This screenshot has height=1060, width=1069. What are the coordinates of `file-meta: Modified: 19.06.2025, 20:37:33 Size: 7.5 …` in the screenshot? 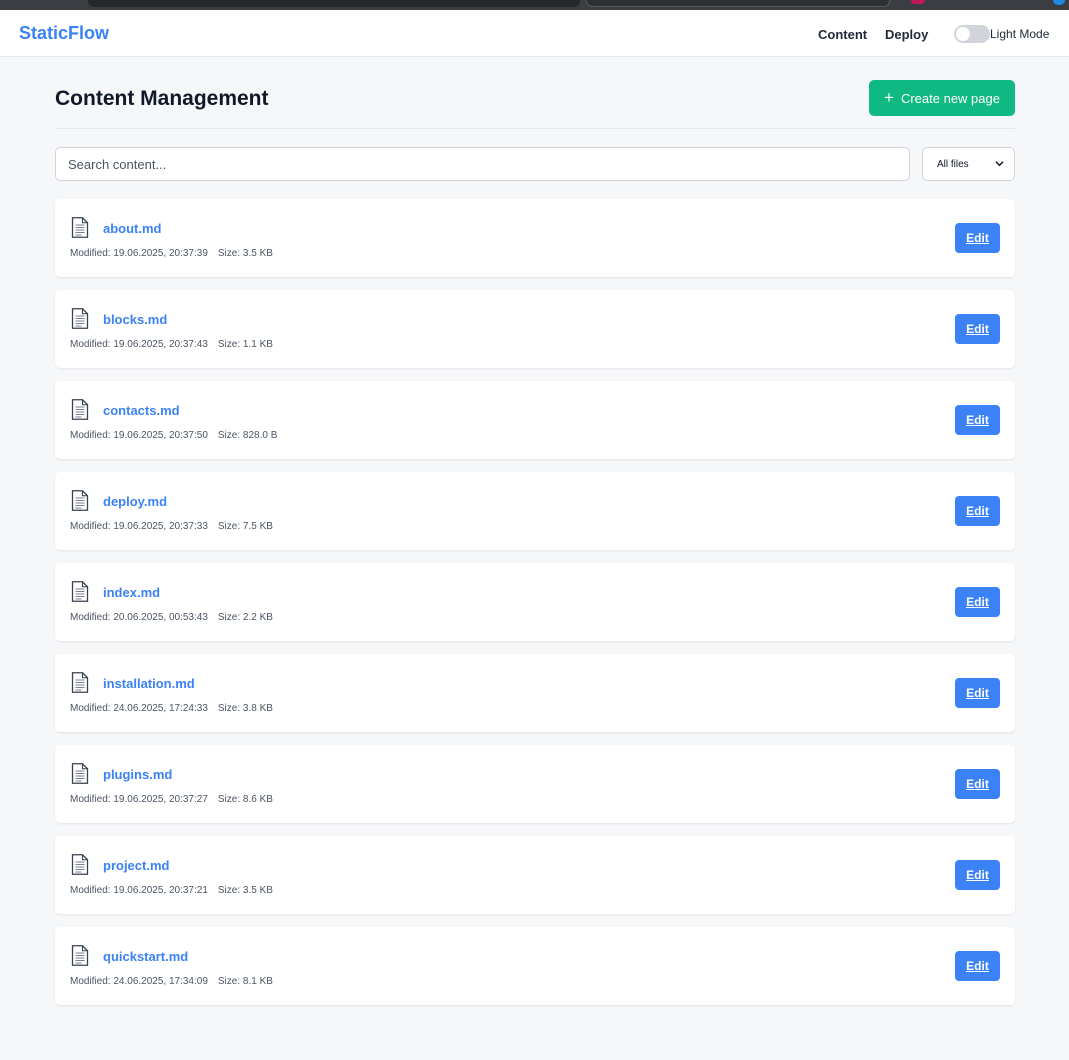 It's located at (171, 526).